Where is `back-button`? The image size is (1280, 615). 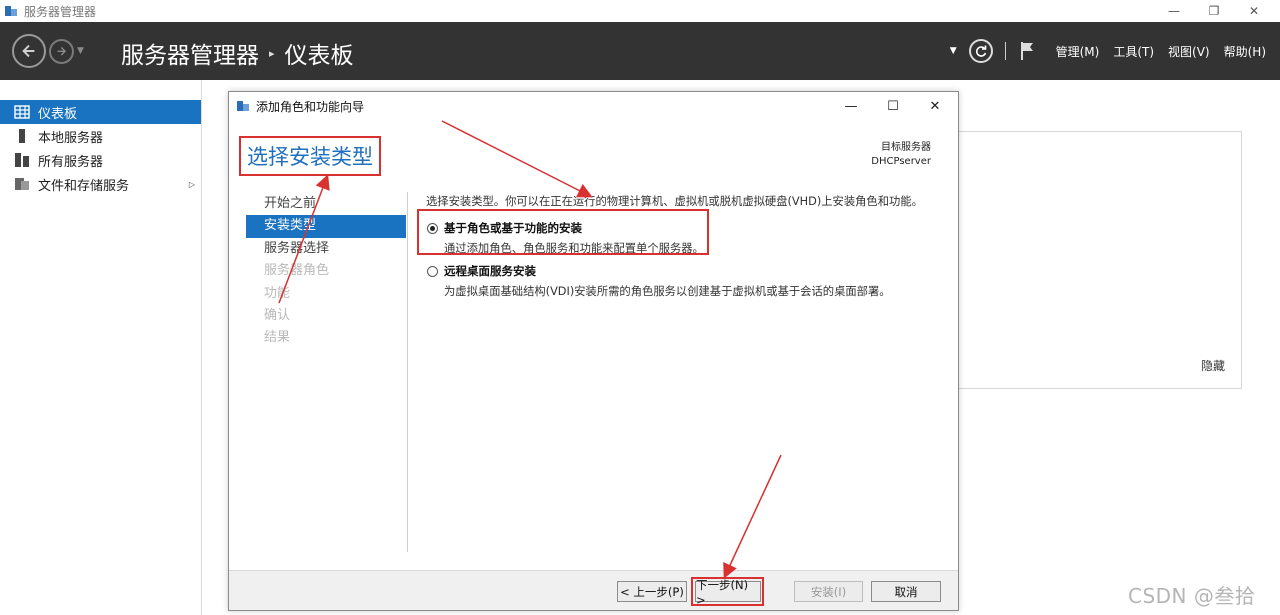 back-button is located at coordinates (29, 51).